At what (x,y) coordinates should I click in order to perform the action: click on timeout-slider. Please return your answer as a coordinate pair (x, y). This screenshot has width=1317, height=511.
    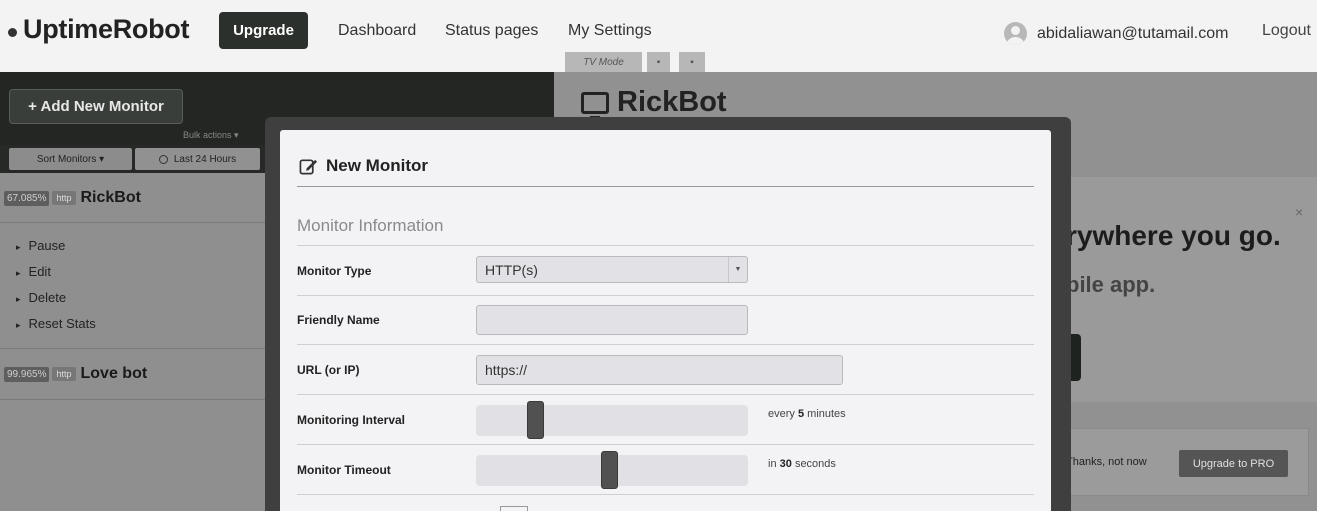
    Looking at the image, I should click on (612, 470).